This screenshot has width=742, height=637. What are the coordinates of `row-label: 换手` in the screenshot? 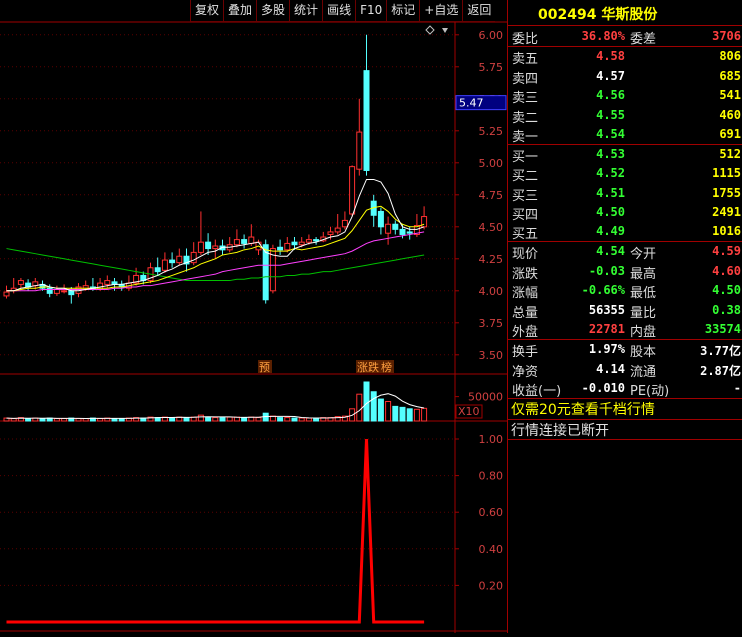 It's located at (525, 352).